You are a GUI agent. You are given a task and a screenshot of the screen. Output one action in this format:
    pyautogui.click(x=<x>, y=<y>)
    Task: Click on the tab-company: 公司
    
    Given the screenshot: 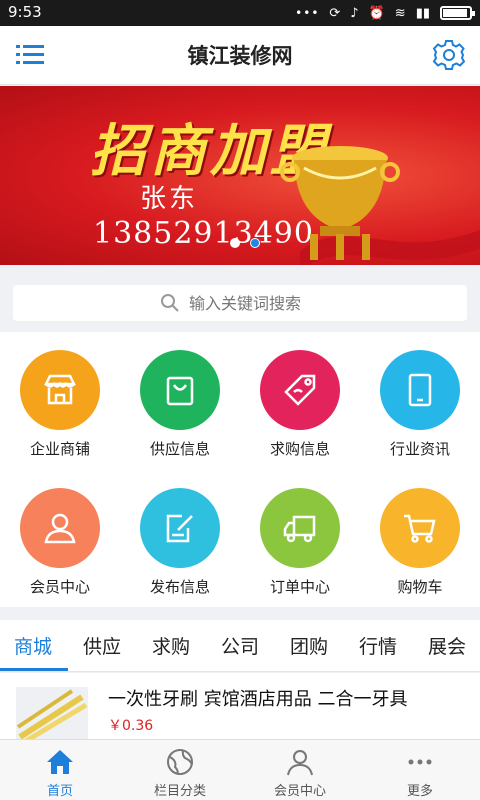 What is the action you would take?
    pyautogui.click(x=240, y=645)
    